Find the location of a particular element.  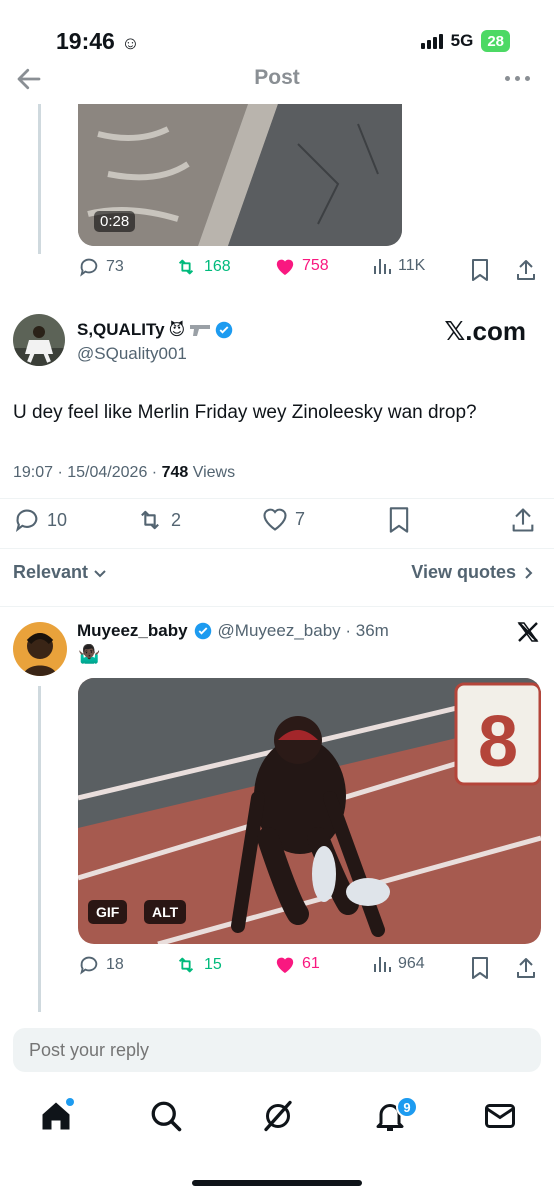

more-options-icon is located at coordinates (517, 78).